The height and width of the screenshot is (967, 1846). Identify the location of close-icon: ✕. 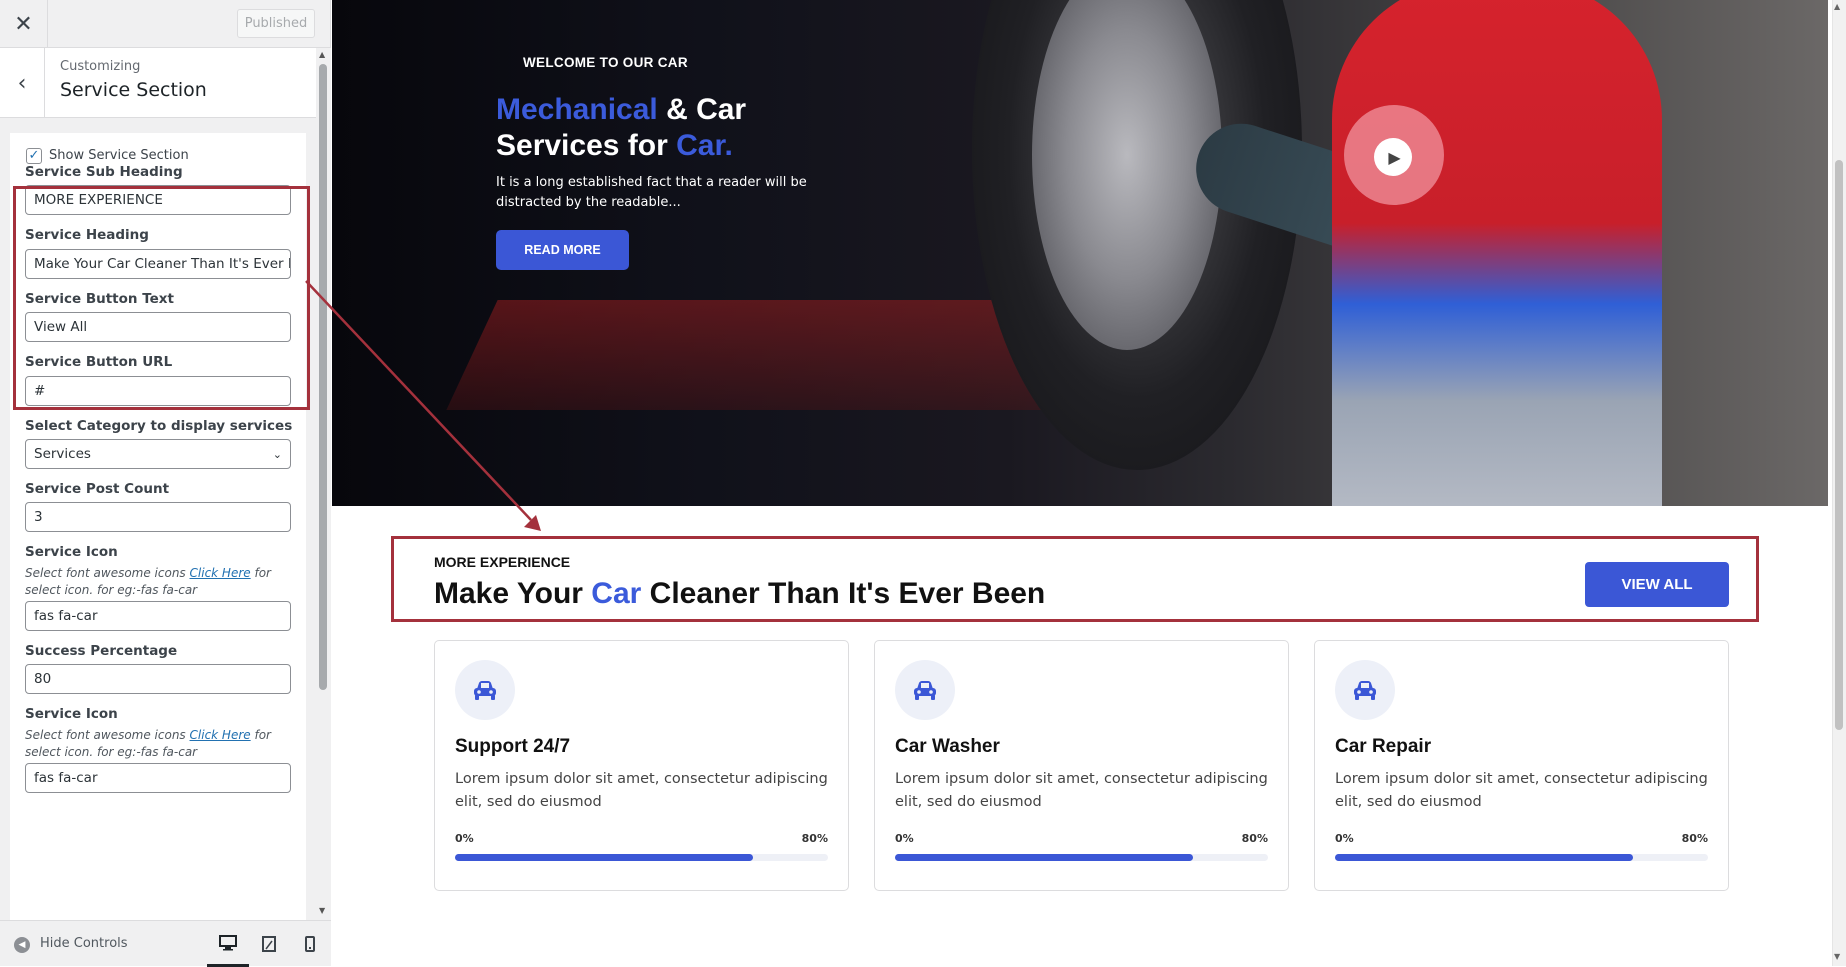
(23, 24).